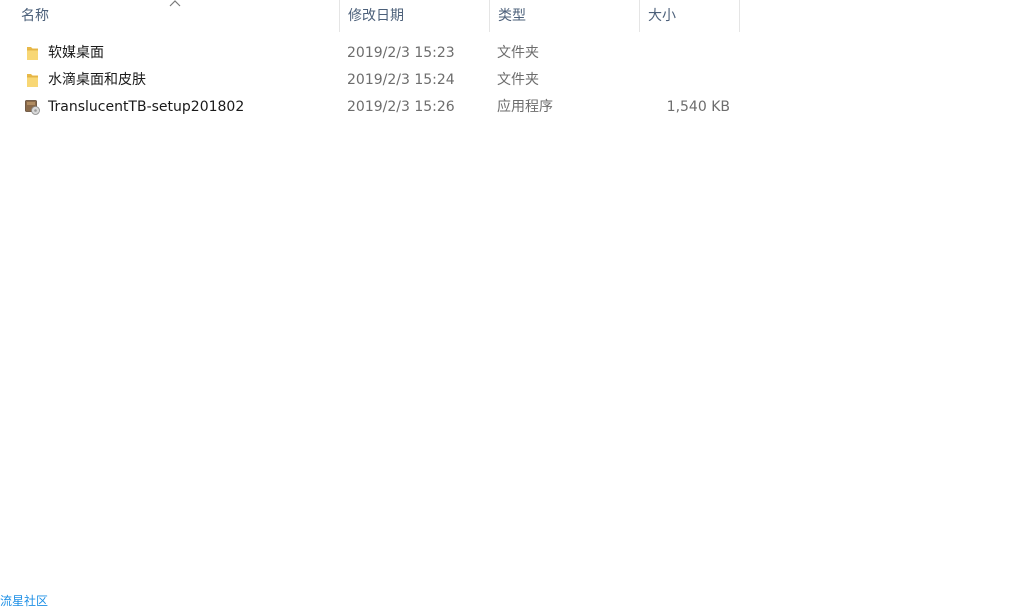 The image size is (1027, 609). I want to click on file-row: 水滴桌面和皮肤 2019/2/3 15:24 文件夹, so click(370, 80).